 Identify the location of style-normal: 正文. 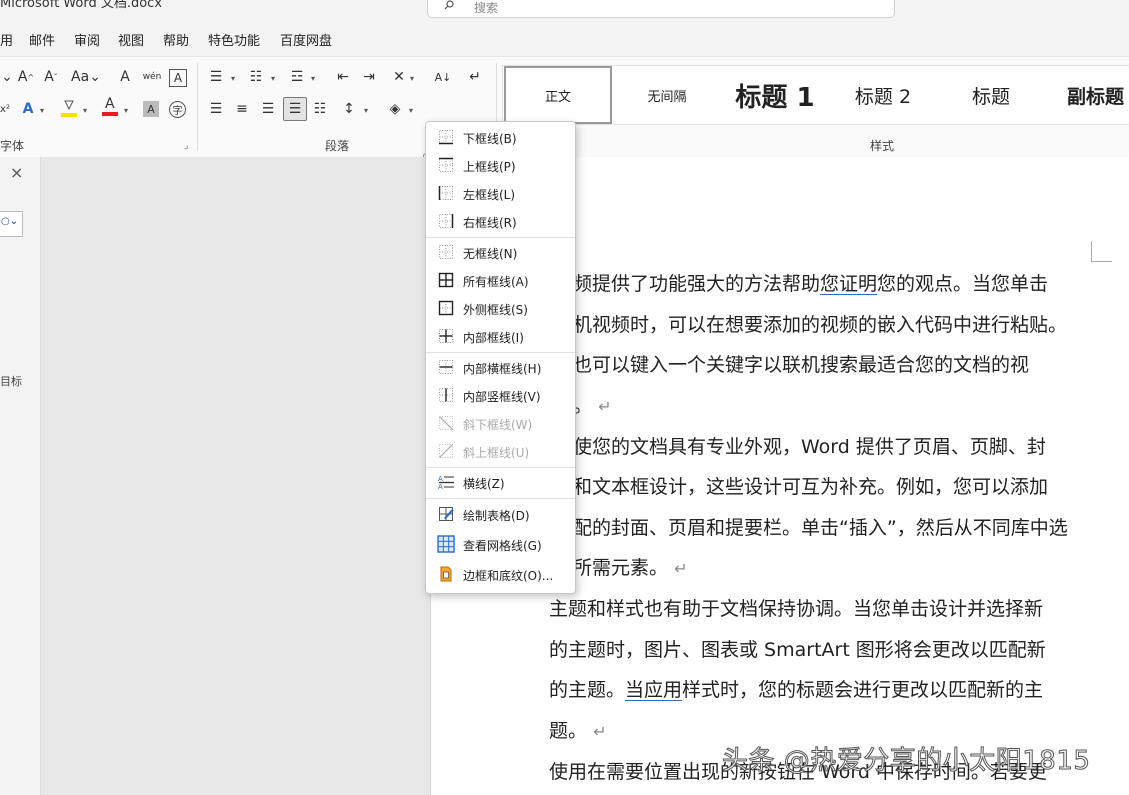
(558, 95).